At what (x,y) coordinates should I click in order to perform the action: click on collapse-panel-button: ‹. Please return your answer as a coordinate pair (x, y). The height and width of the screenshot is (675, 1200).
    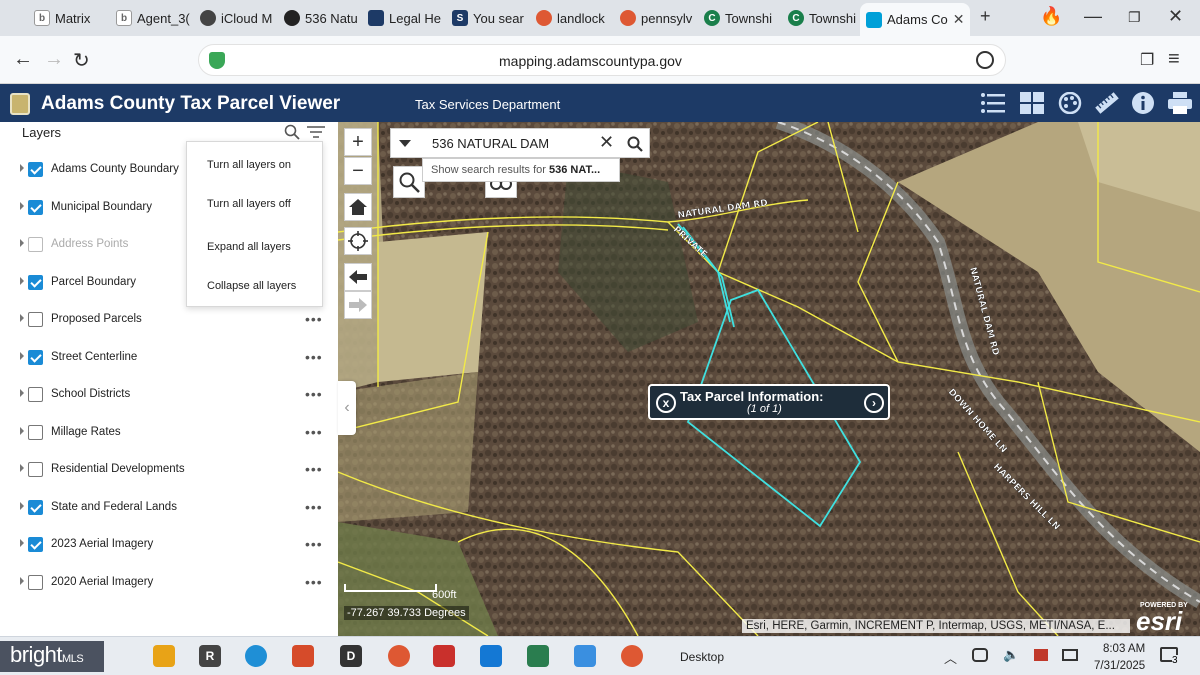
    Looking at the image, I should click on (347, 408).